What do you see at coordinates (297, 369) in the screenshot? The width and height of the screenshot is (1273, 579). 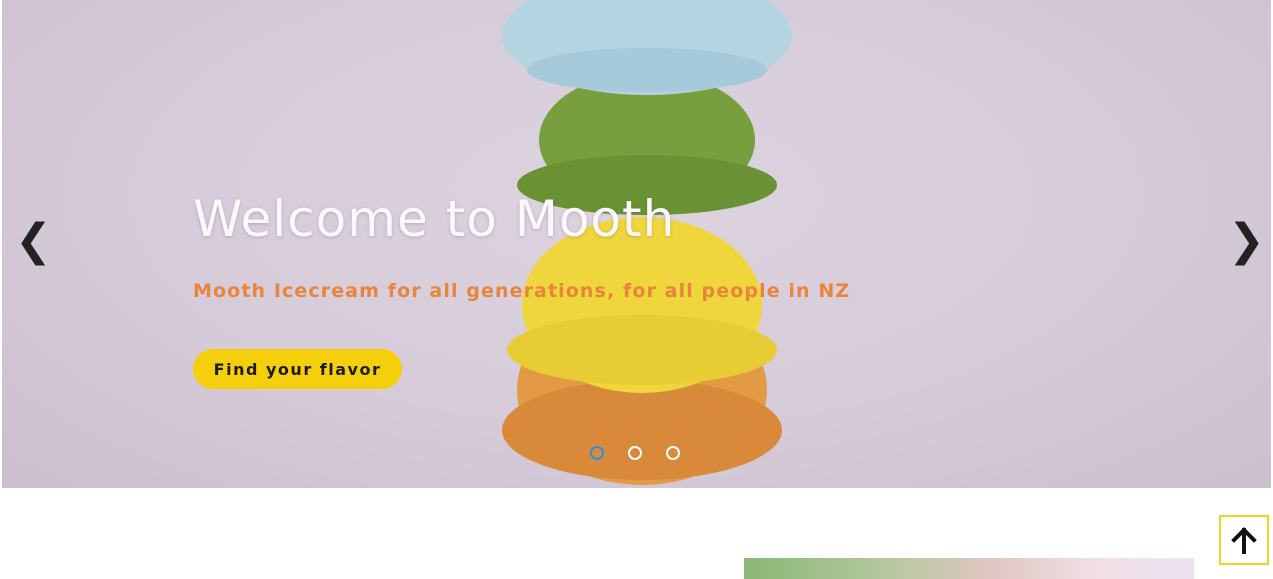 I see `find-flavor-button: Find your flavor` at bounding box center [297, 369].